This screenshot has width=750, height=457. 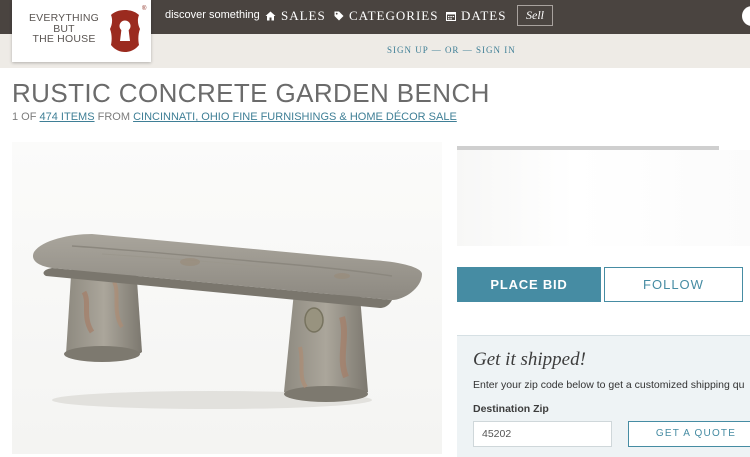 I want to click on nav-categories: CATEGORIES, so click(x=386, y=16).